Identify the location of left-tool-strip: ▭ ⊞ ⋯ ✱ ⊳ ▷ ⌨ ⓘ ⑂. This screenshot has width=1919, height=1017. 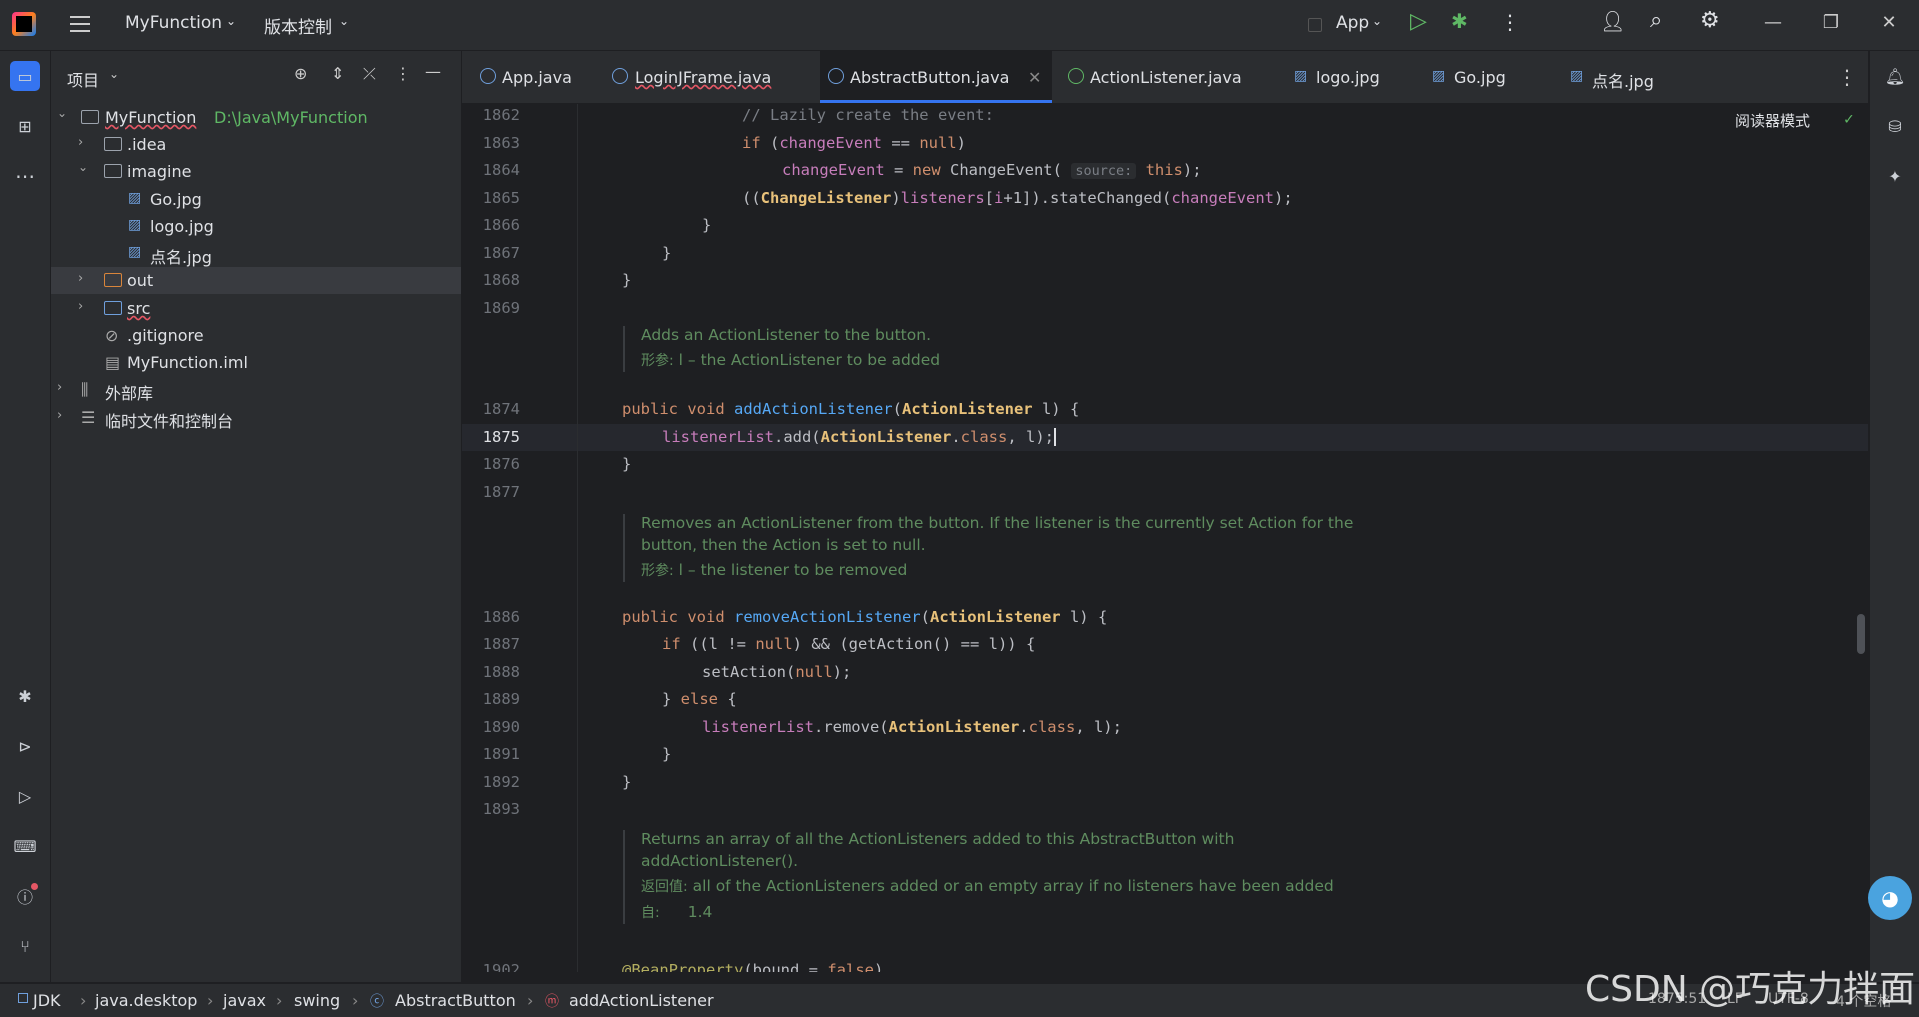
(25, 516).